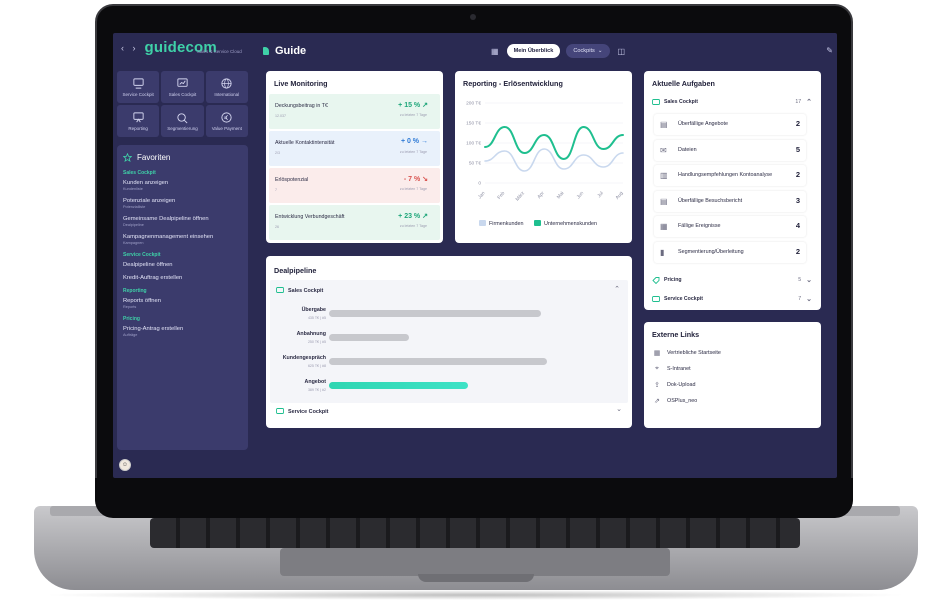 This screenshot has height=607, width=951. I want to click on favorite-item-label: Potenziale anzeigen, so click(149, 201).